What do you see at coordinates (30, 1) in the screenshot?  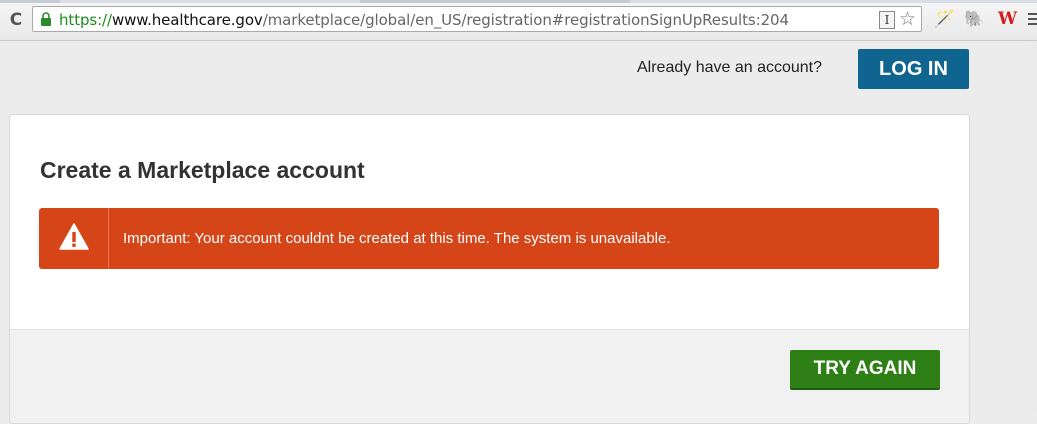 I see `tab-edge-left` at bounding box center [30, 1].